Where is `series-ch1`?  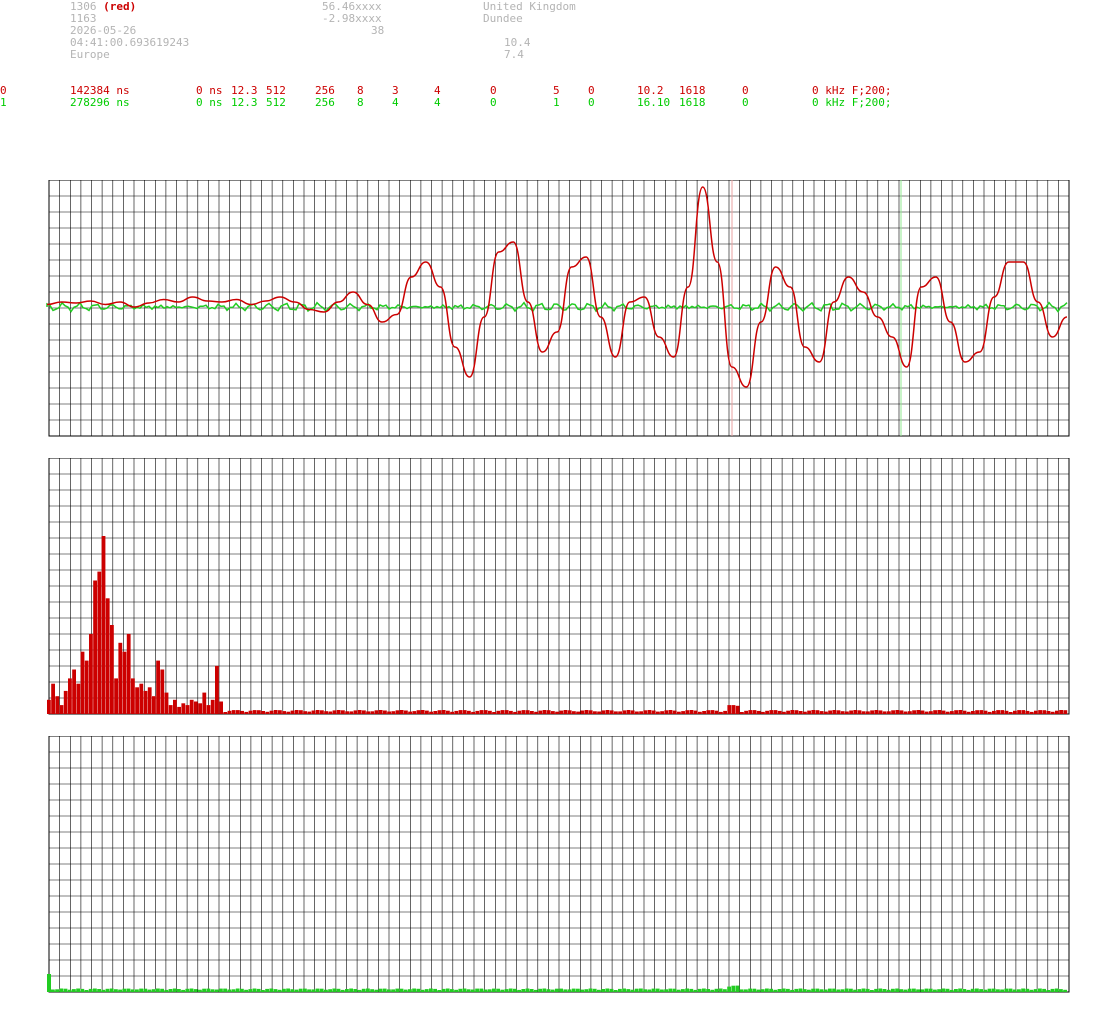 series-ch1 is located at coordinates (557, 307).